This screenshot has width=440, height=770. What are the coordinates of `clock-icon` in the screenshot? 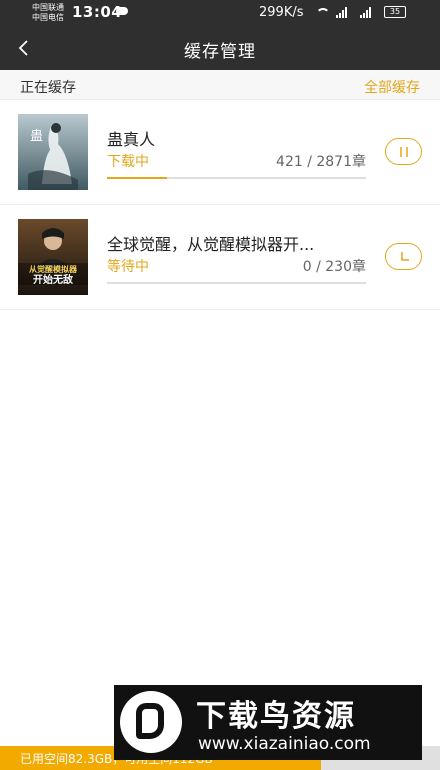 It's located at (405, 256).